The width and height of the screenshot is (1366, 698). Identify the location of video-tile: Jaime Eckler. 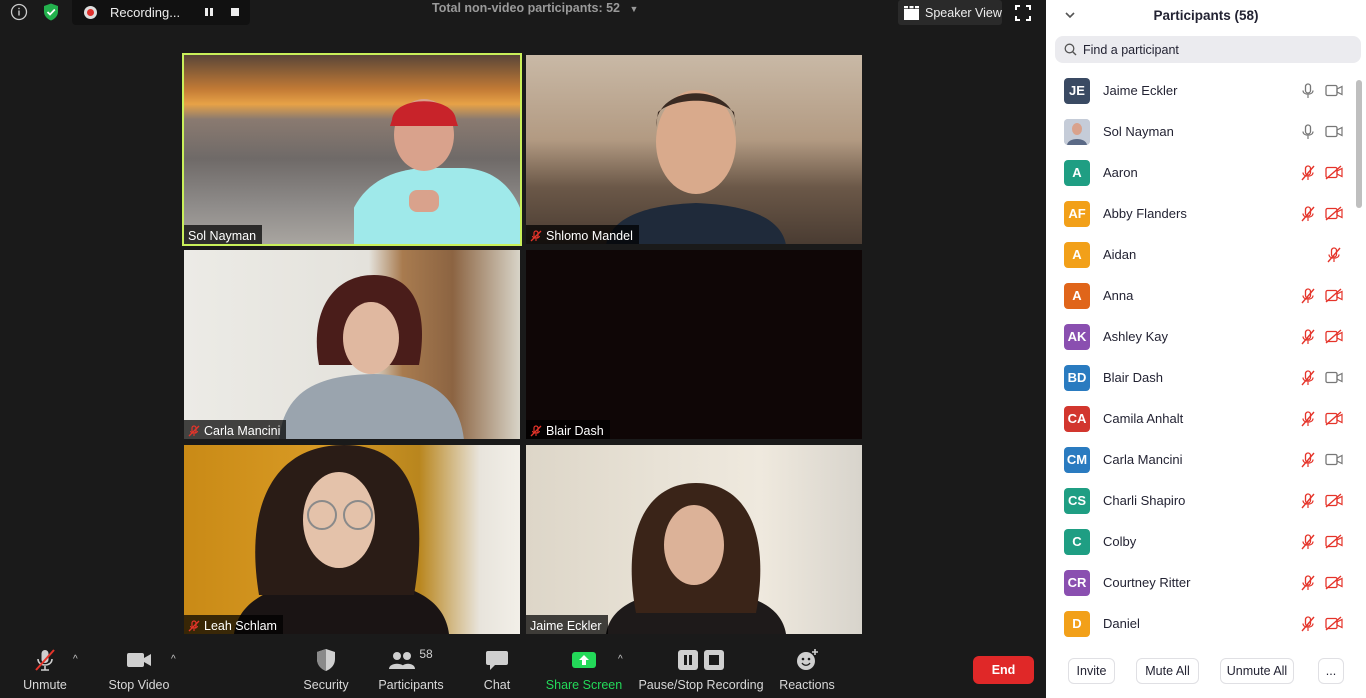
(694, 539).